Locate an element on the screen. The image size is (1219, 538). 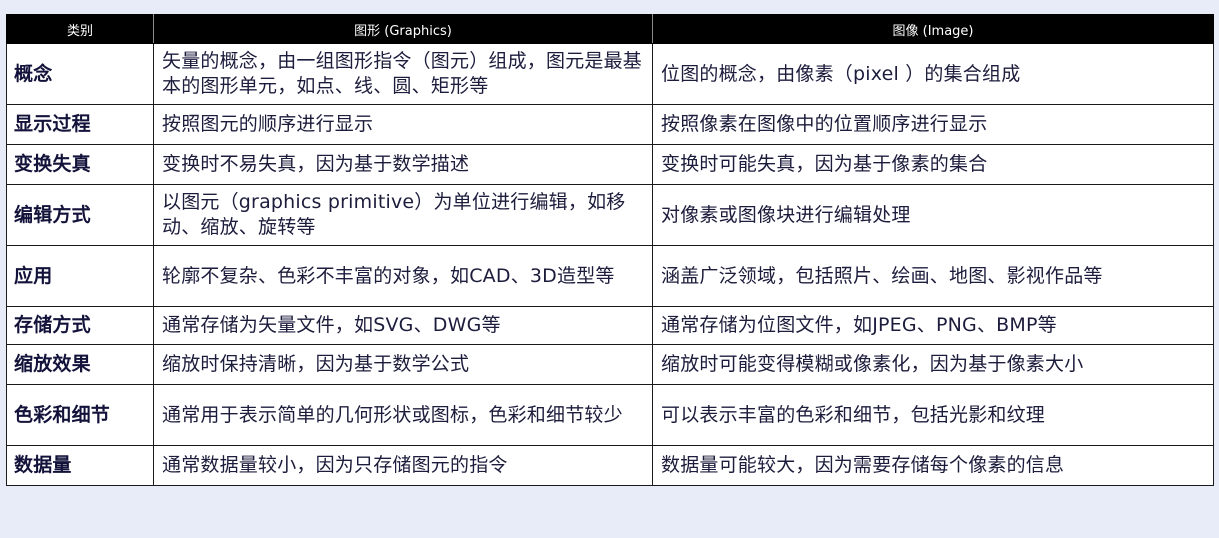
header-image: 图像 (Image) is located at coordinates (933, 29).